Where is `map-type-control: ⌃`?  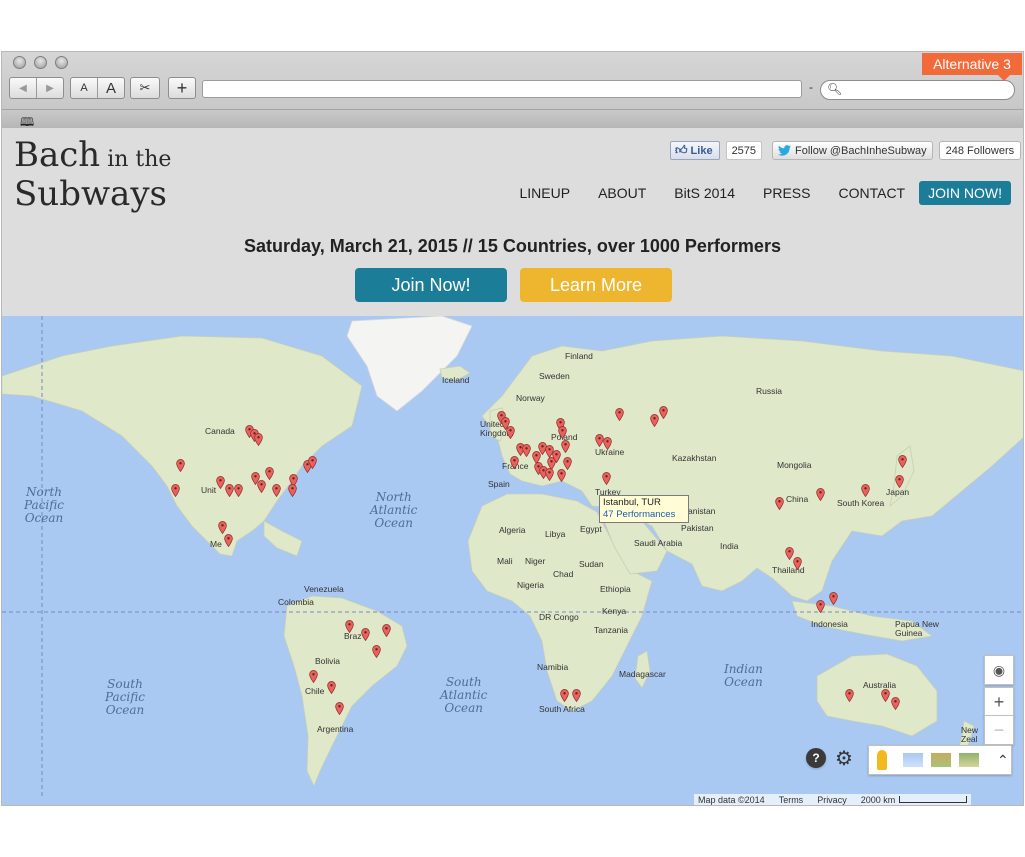
map-type-control: ⌃ is located at coordinates (940, 760).